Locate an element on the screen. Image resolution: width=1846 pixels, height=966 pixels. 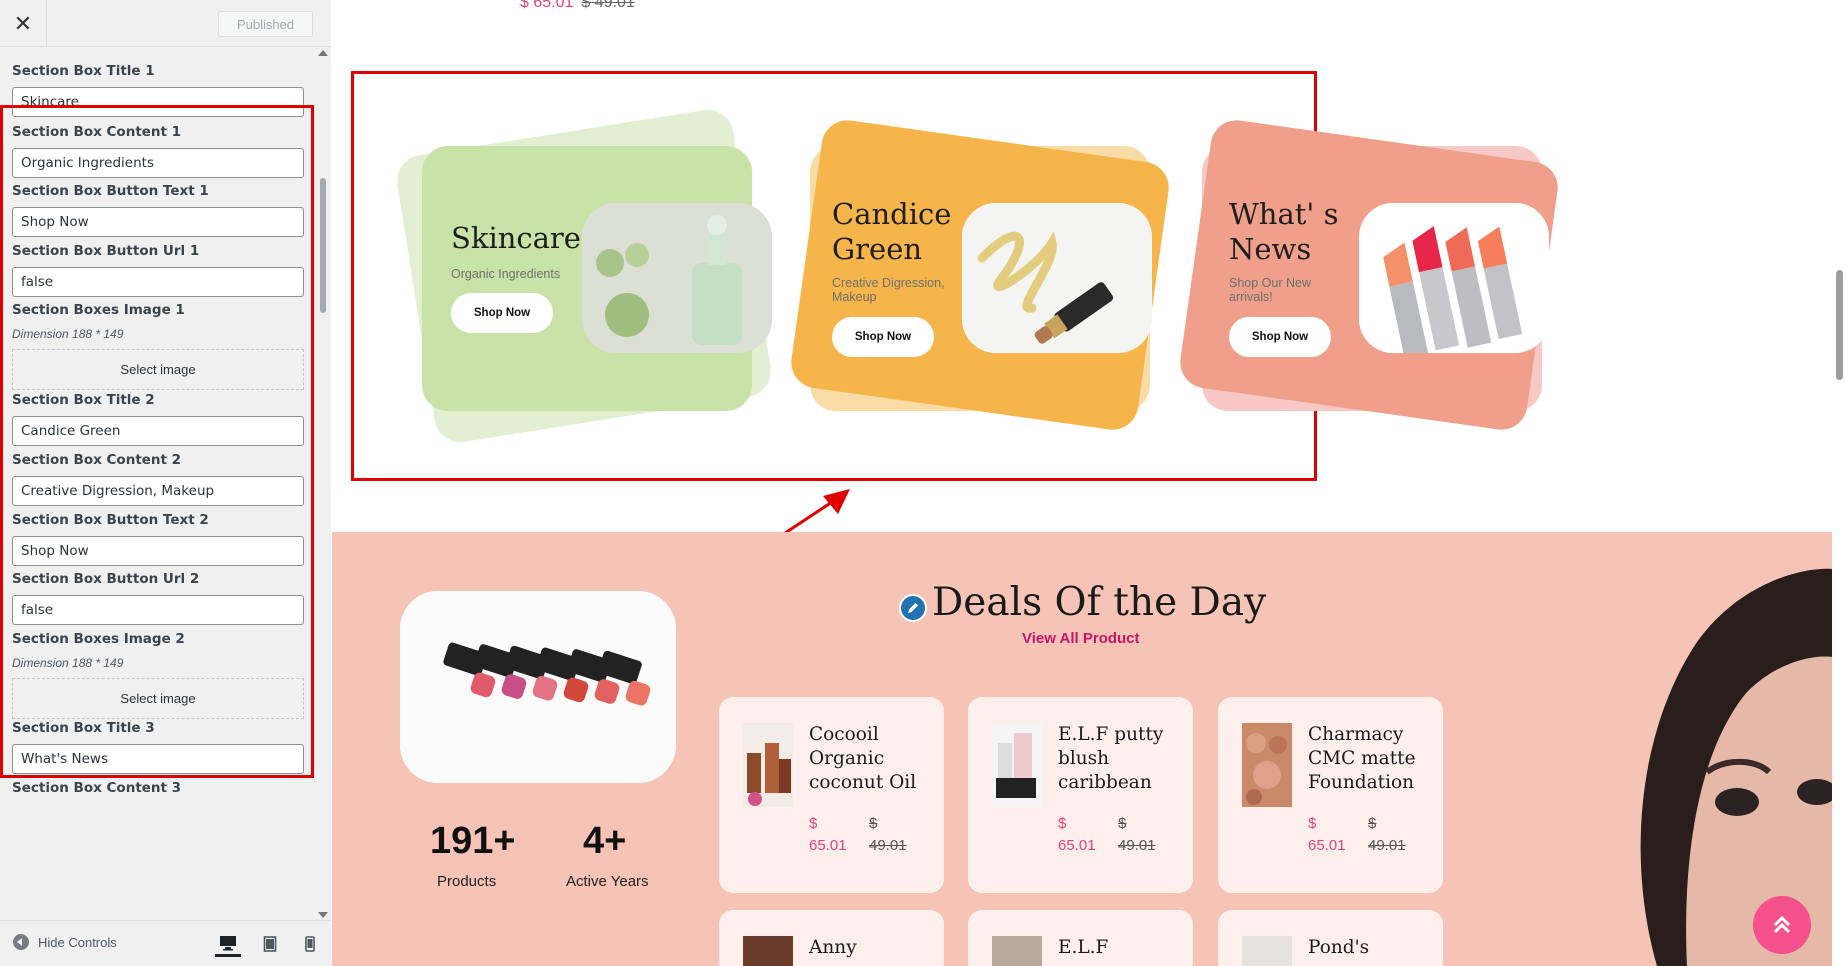
field-section-box-button-text-2: Section Box Button Text 2 Shop Now is located at coordinates (158, 539).